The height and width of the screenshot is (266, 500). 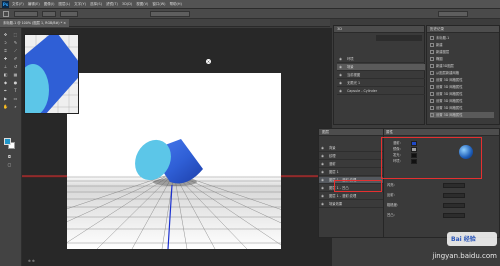 What do you see at coordinates (170, 14) in the screenshot?
I see `3d-mode-controls` at bounding box center [170, 14].